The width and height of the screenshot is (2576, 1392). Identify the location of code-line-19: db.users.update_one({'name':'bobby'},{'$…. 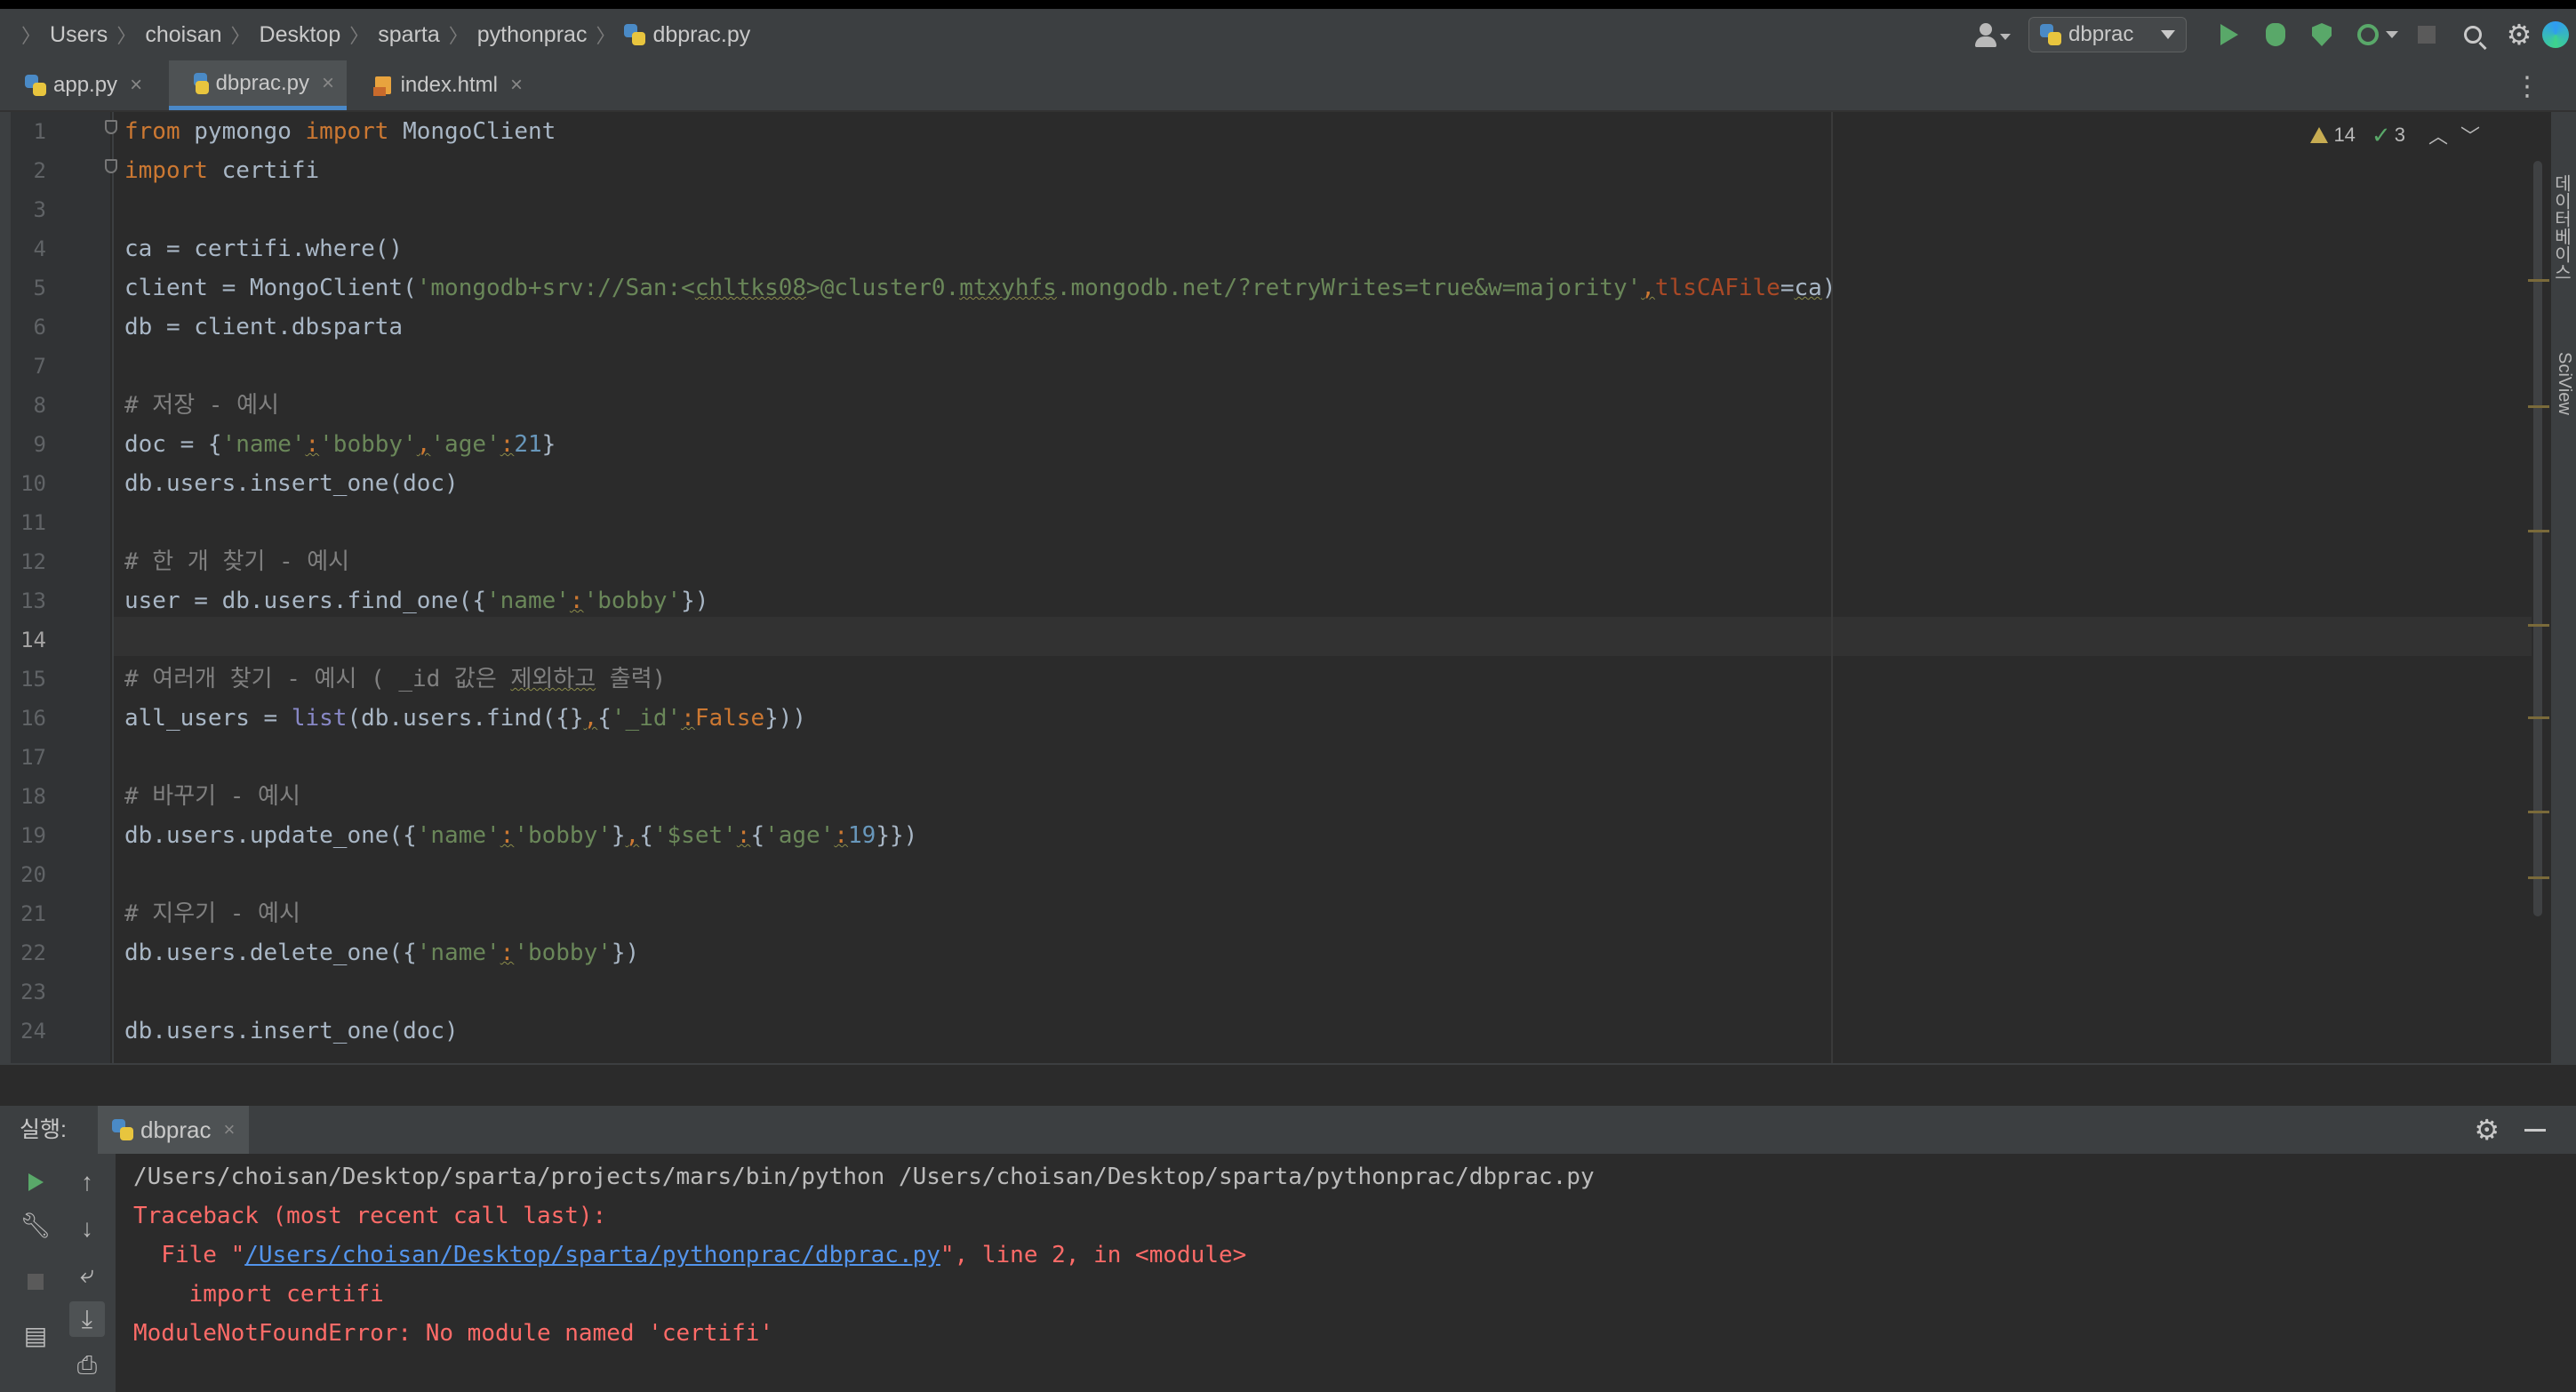
(520, 835).